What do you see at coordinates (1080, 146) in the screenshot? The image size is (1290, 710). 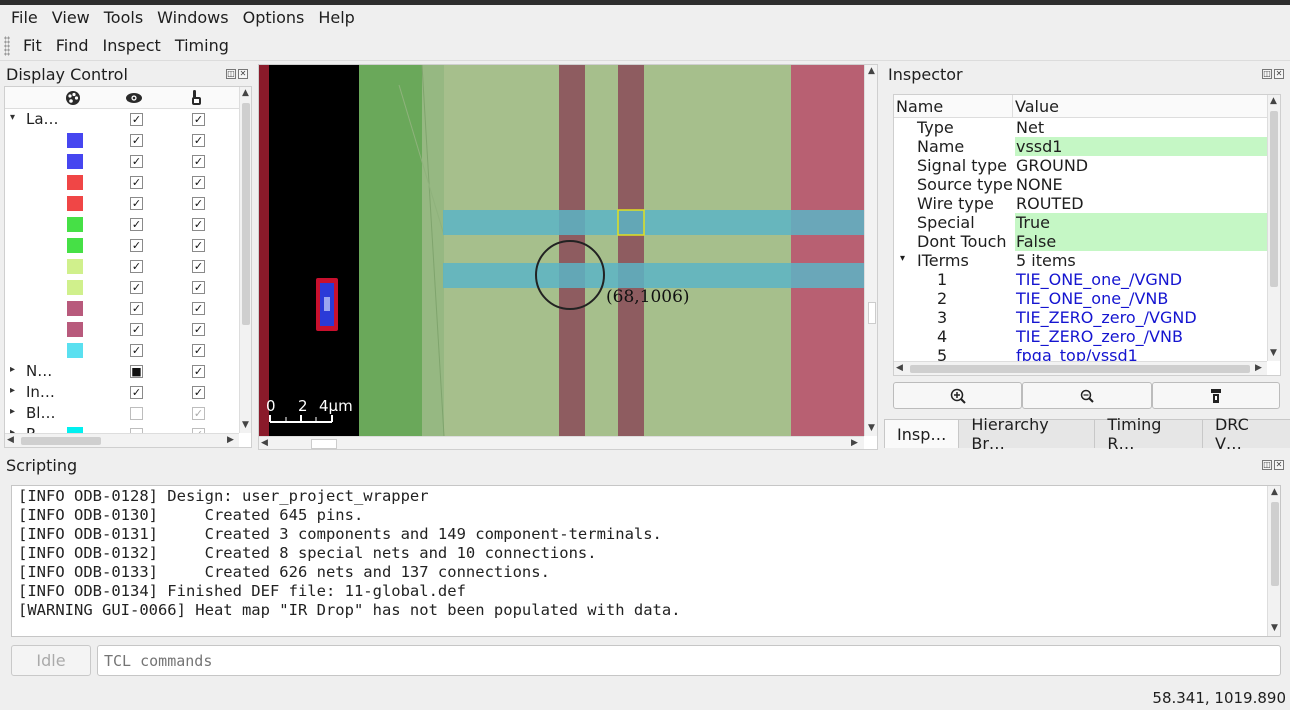 I see `inspector-row: Name vssd1` at bounding box center [1080, 146].